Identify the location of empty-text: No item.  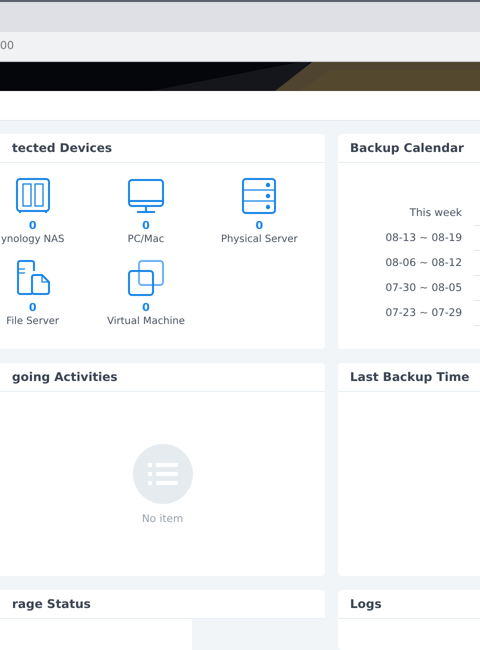
(163, 519).